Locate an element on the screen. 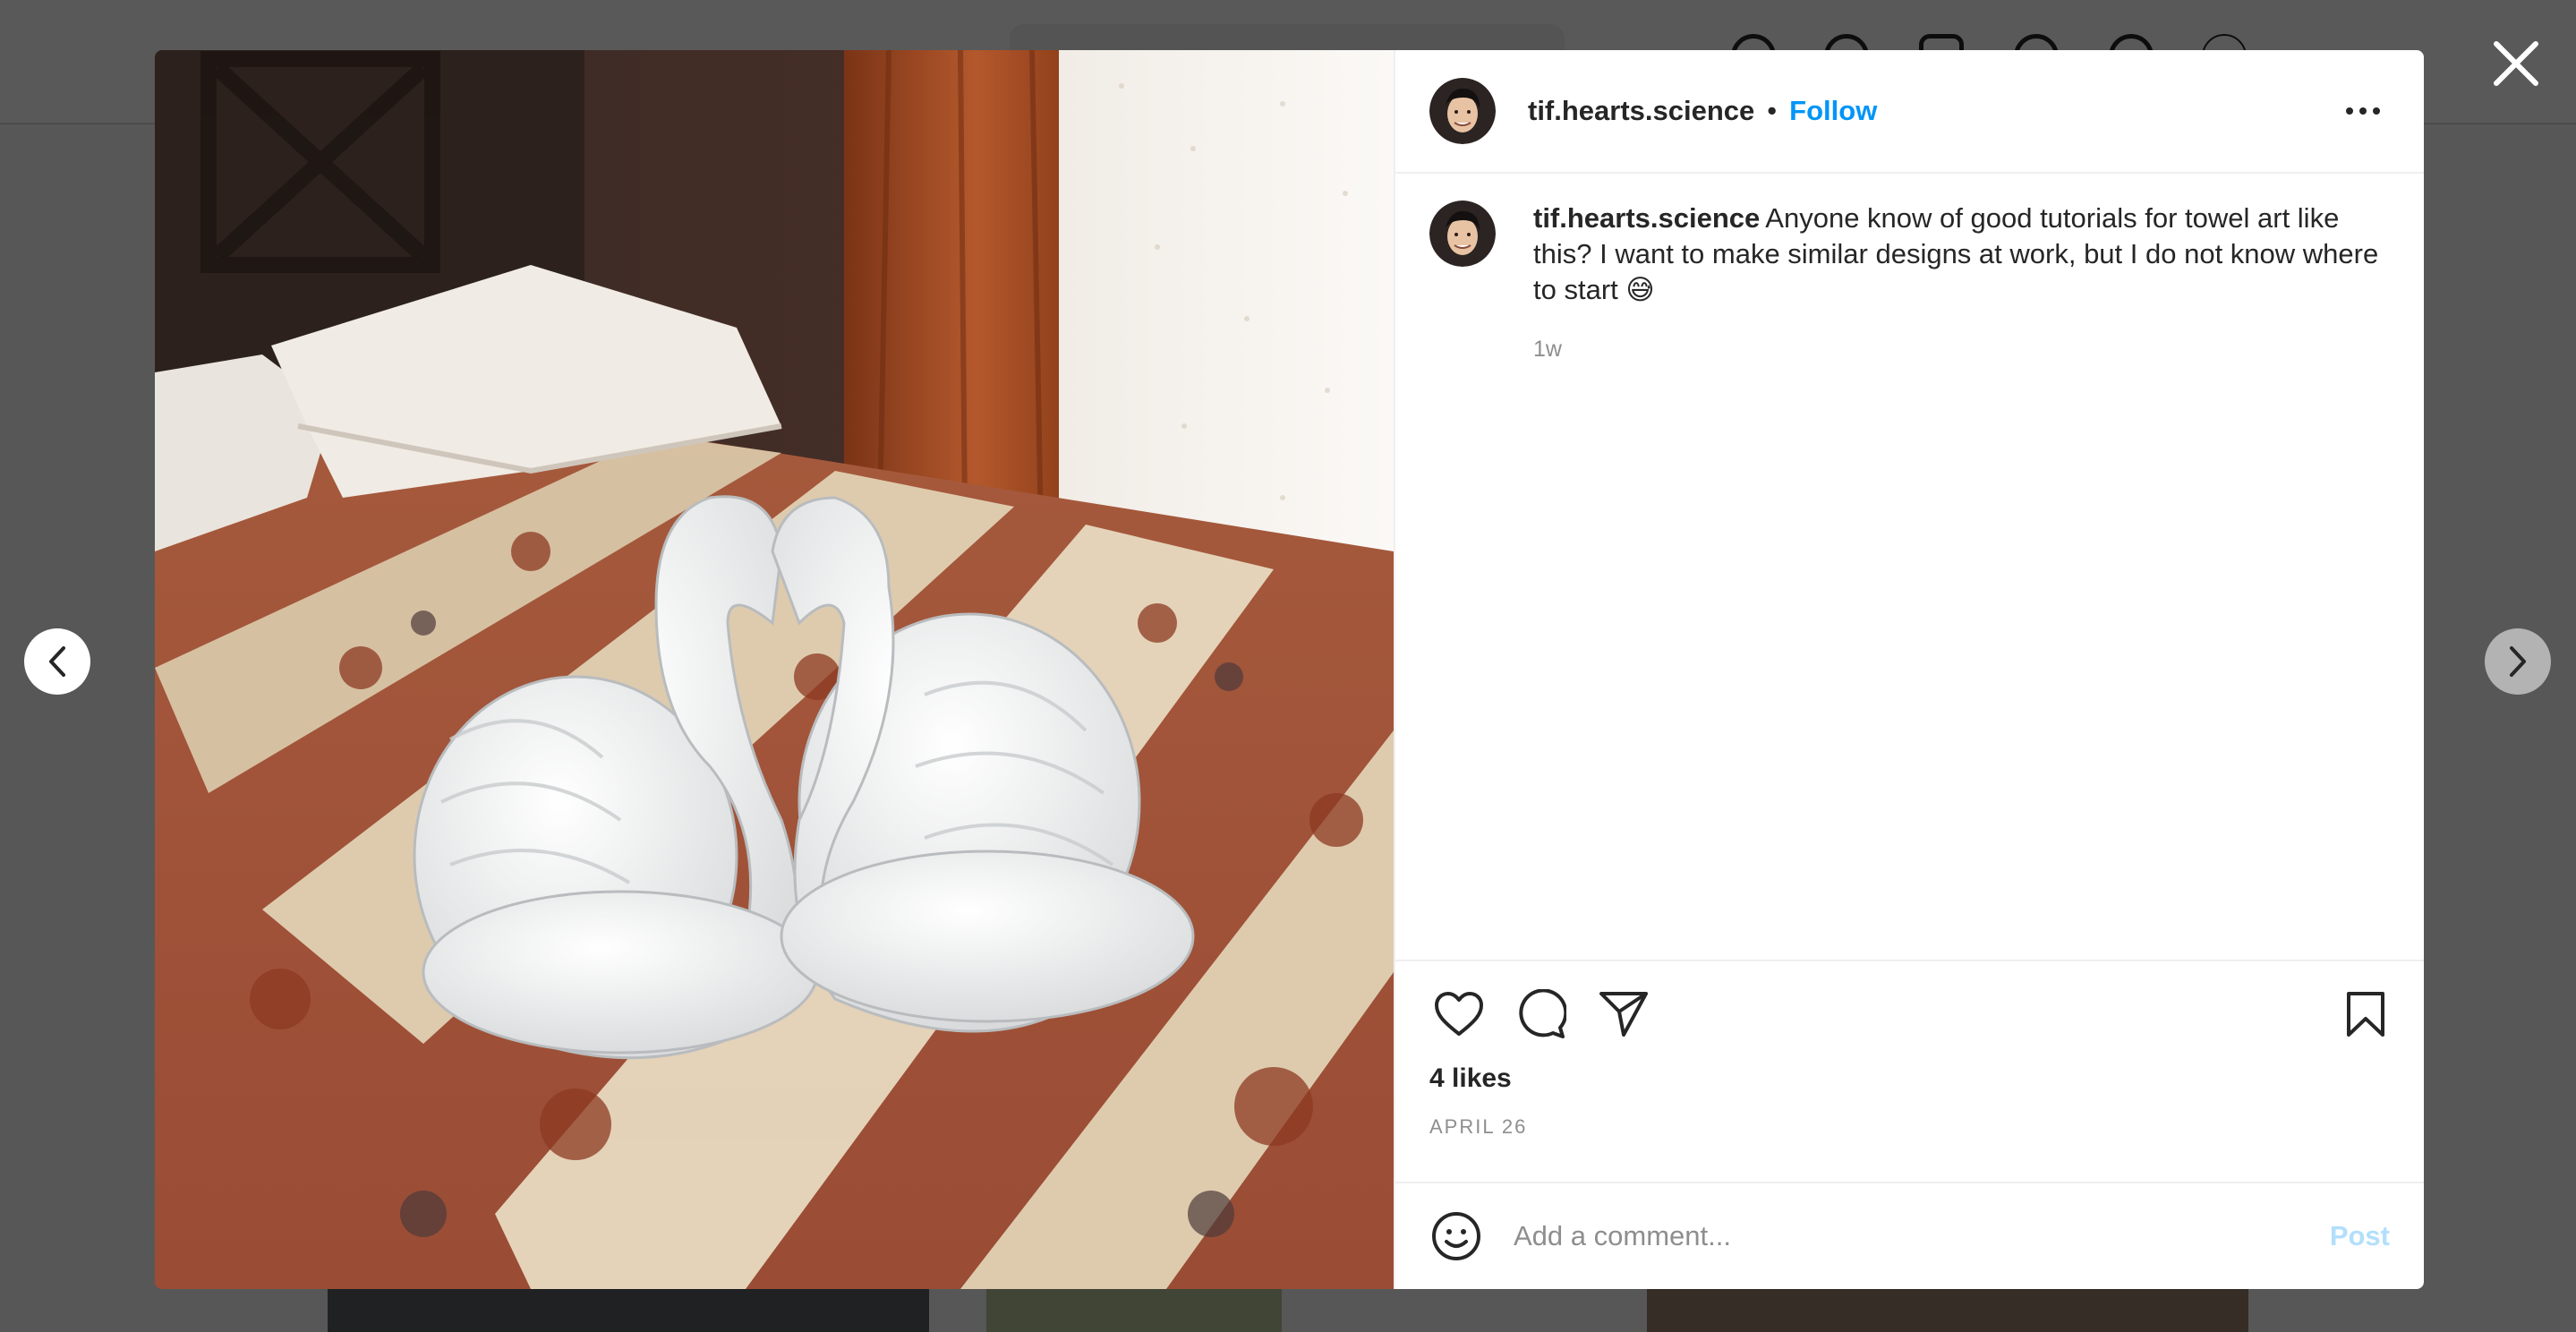 The image size is (2576, 1332). like-button is located at coordinates (1458, 1014).